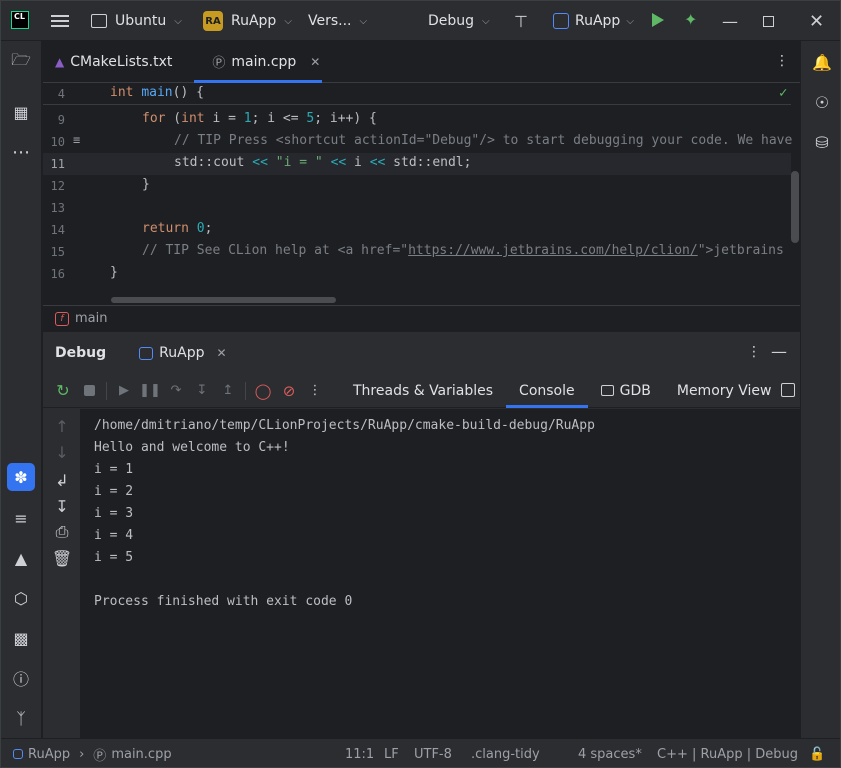 This screenshot has width=841, height=768. I want to click on git-icon: ᛉ, so click(21, 718).